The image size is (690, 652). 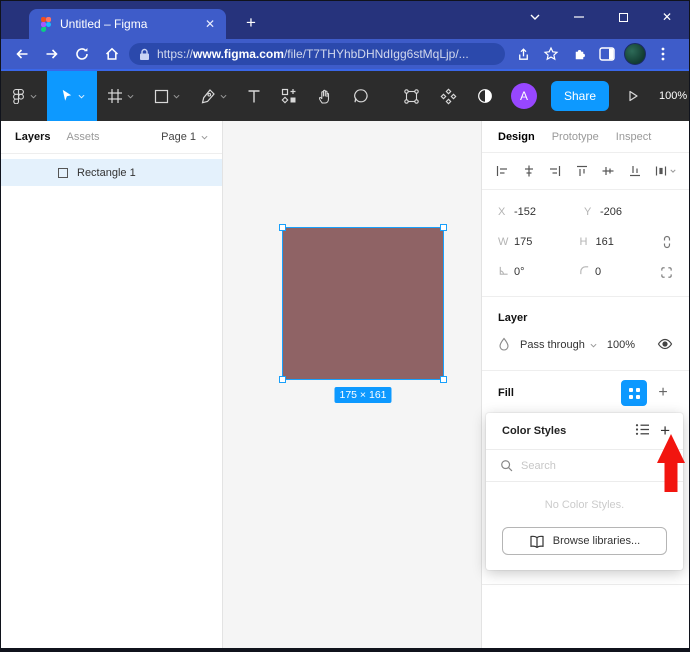 What do you see at coordinates (555, 171) in the screenshot?
I see `align-right-button` at bounding box center [555, 171].